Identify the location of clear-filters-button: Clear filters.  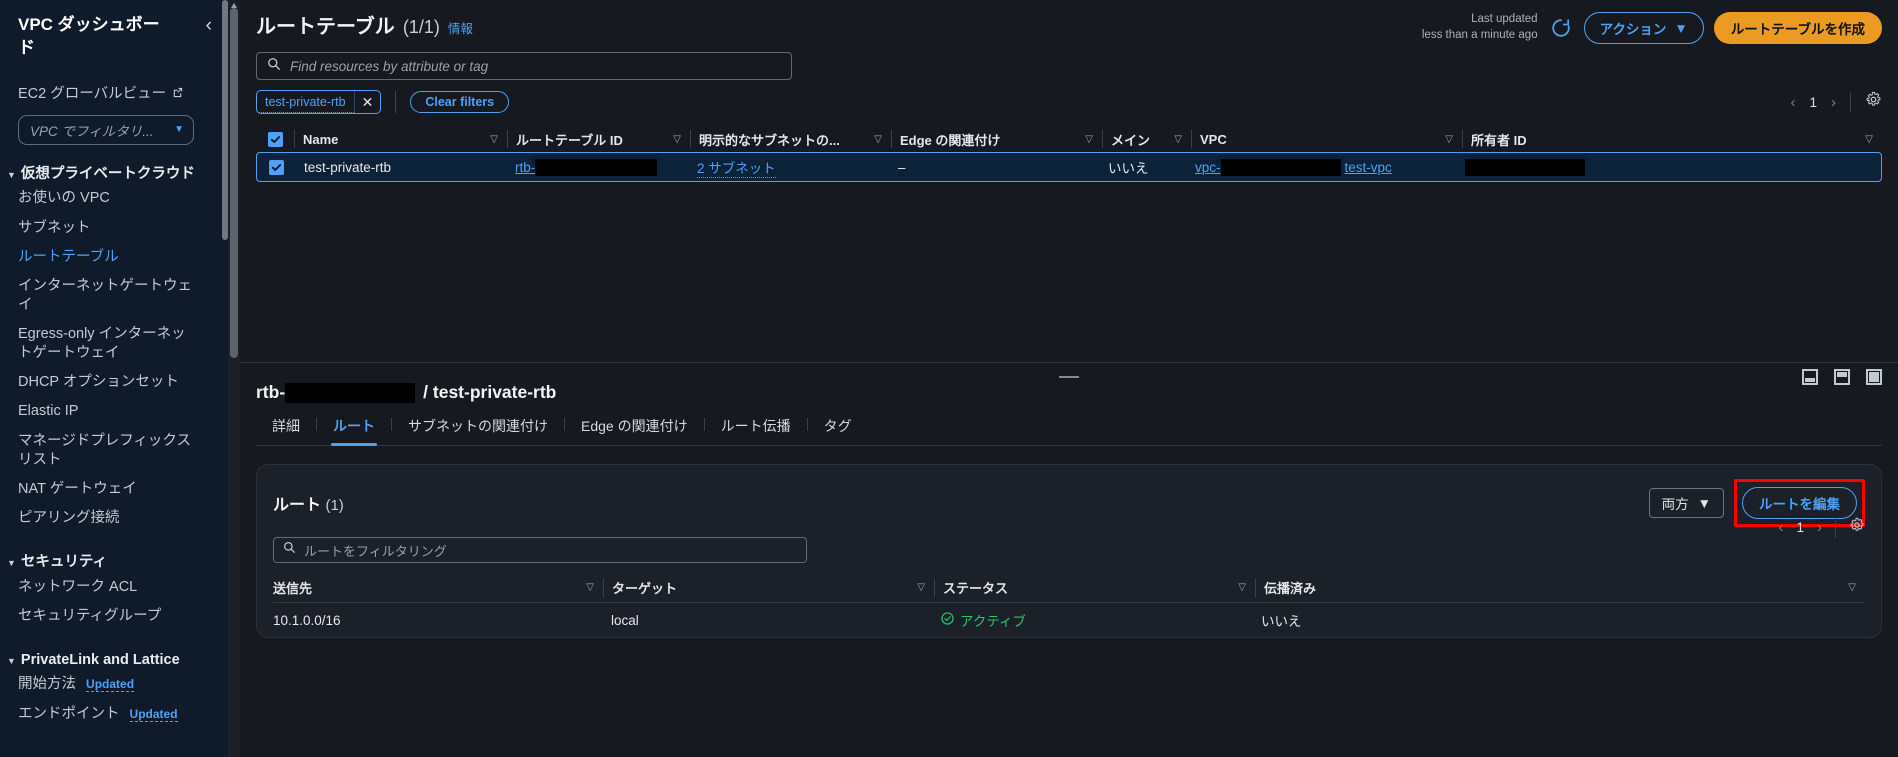
(460, 102).